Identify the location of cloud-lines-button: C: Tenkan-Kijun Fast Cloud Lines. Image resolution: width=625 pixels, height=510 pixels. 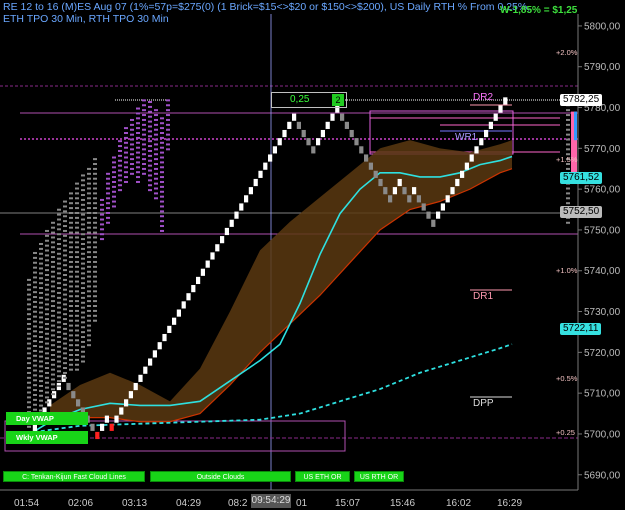
(74, 476).